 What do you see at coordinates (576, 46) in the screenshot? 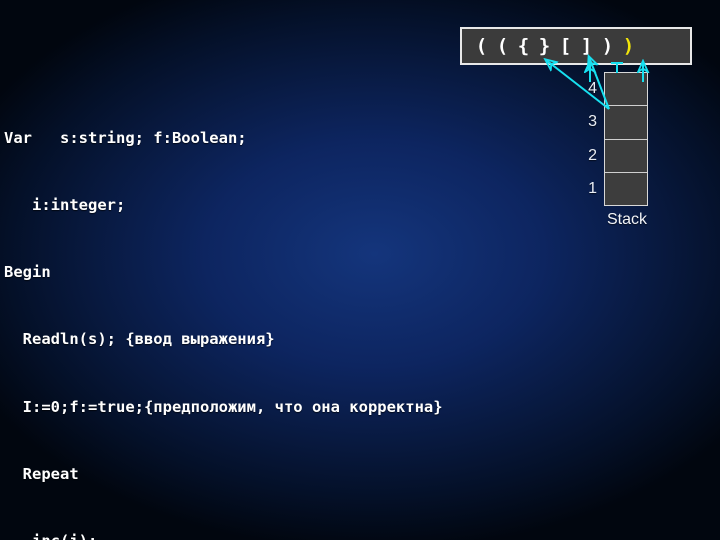
I see `bracket-expression-box: ( ( { } [ ] ) )` at bounding box center [576, 46].